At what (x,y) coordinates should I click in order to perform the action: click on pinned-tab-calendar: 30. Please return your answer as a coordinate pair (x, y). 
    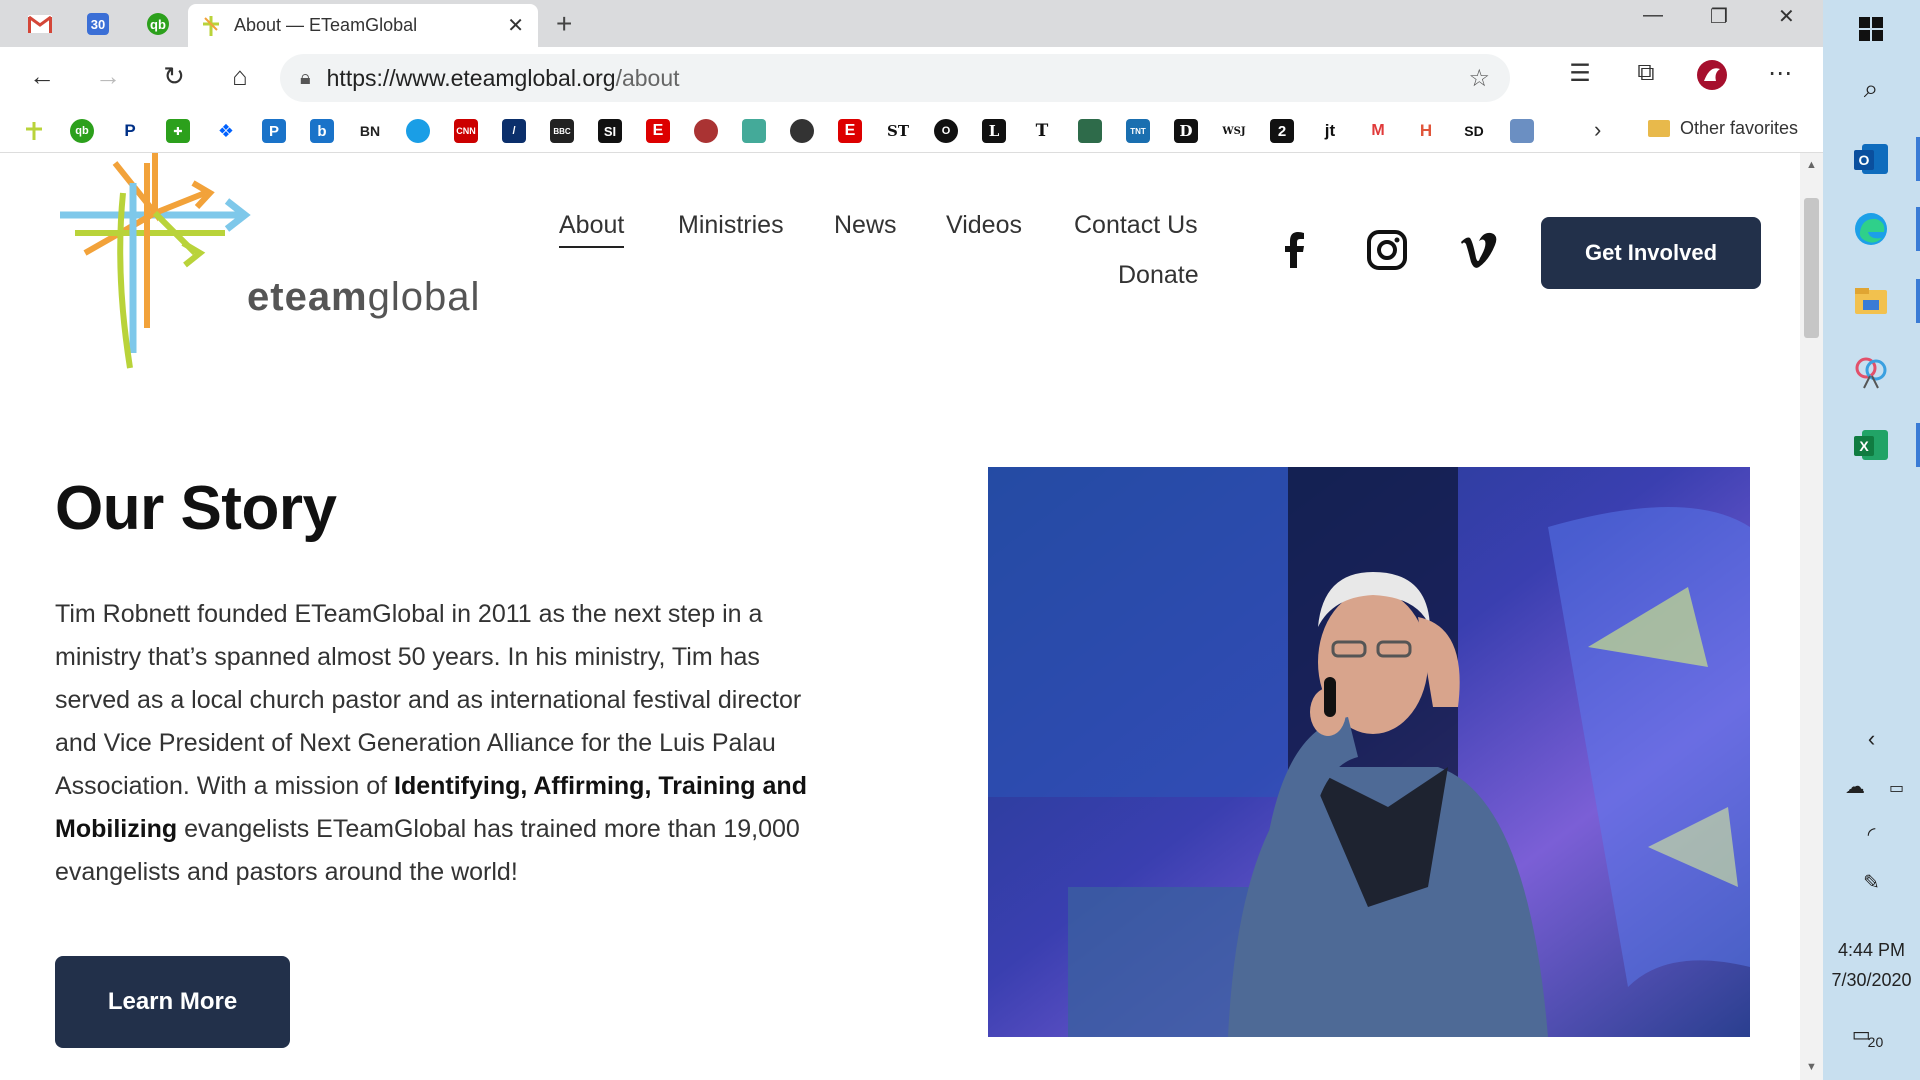
    Looking at the image, I should click on (98, 24).